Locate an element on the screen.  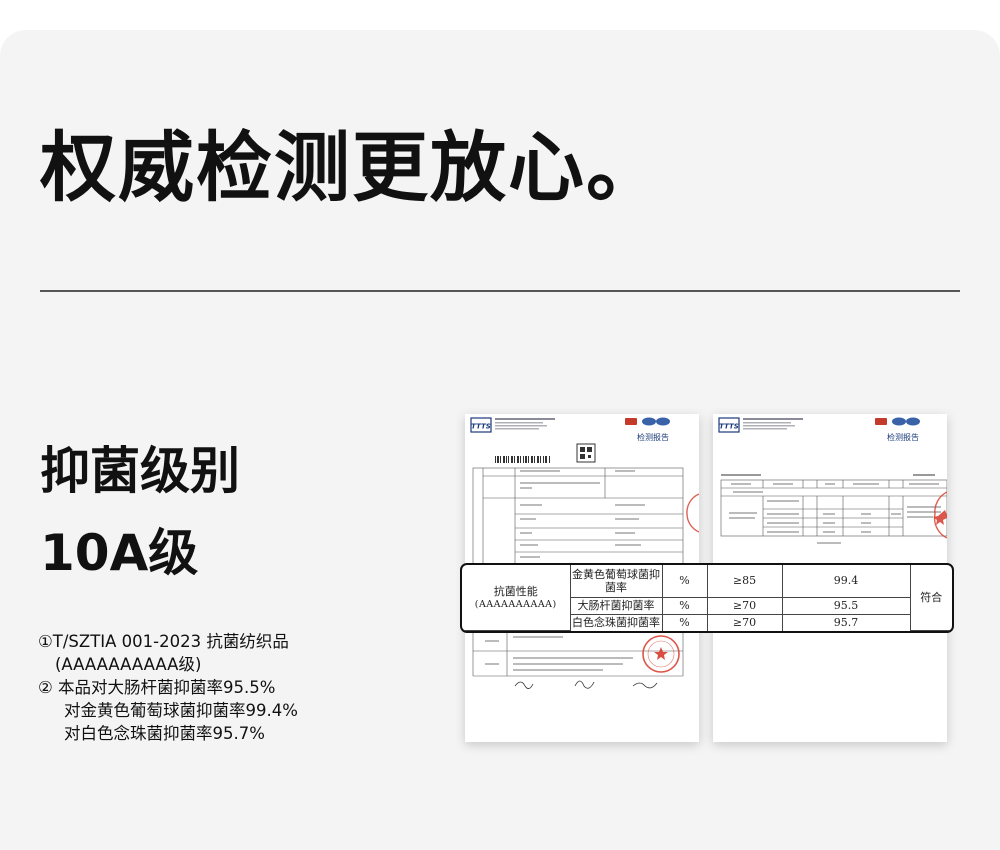
seal-edge-icon is located at coordinates (692, 513).